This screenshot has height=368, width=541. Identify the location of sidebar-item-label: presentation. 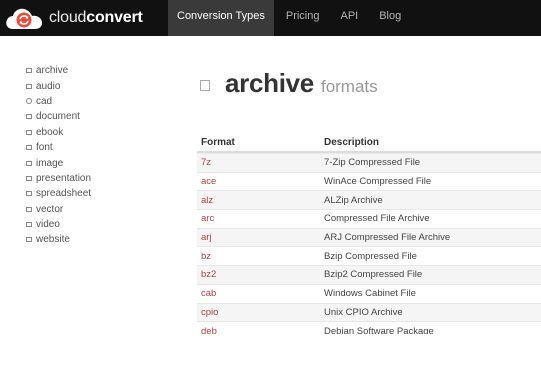
(64, 178).